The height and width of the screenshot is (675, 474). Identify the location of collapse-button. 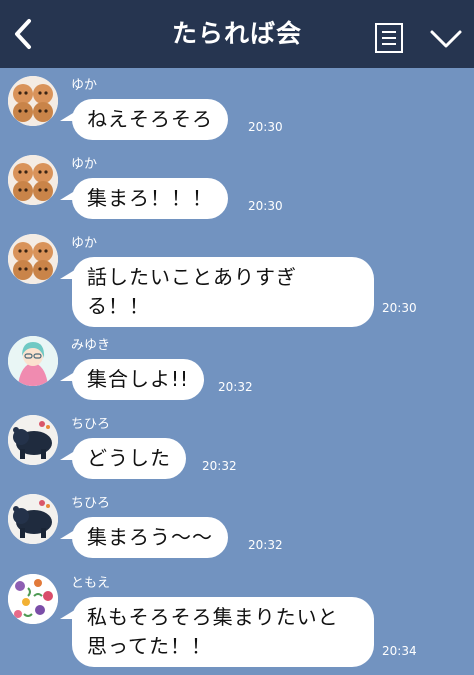
(446, 38).